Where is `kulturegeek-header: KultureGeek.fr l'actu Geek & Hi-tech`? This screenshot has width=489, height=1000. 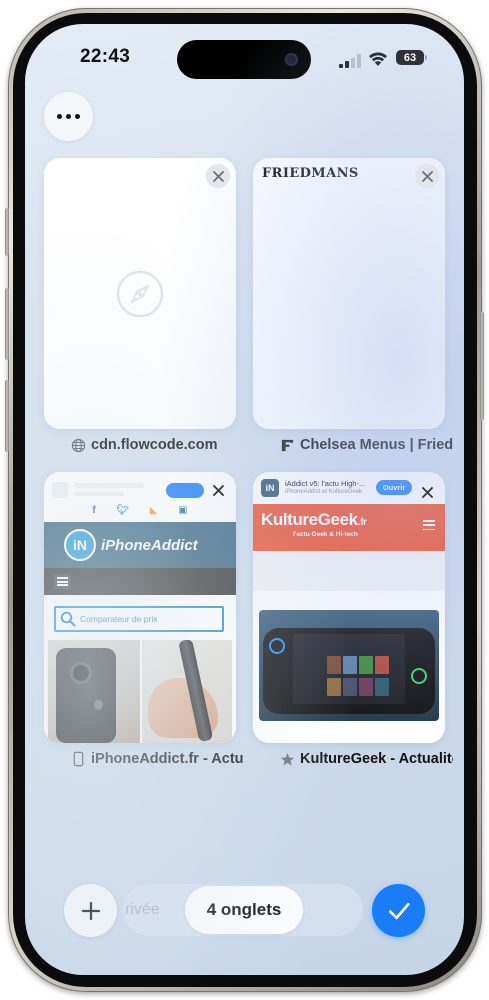 kulturegeek-header: KultureGeek.fr l'actu Geek & Hi-tech is located at coordinates (349, 527).